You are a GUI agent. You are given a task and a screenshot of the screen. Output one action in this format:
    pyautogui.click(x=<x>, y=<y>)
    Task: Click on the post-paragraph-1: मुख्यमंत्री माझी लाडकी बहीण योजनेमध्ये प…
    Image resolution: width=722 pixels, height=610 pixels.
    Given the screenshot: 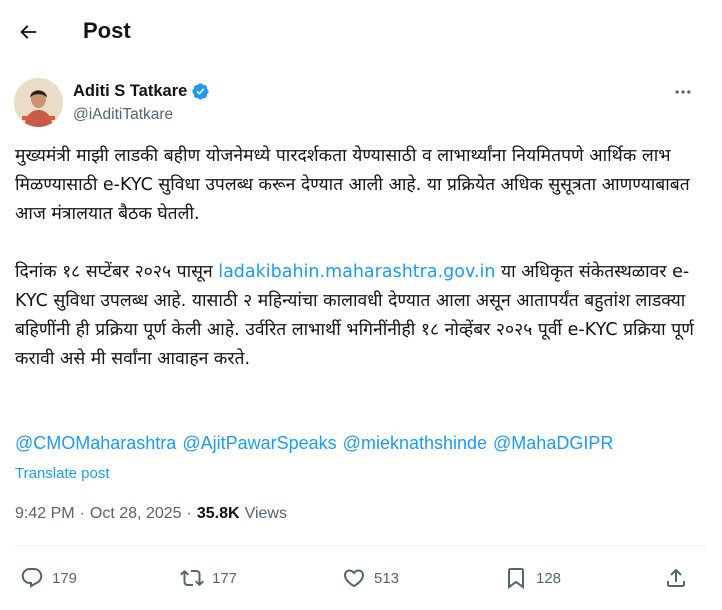 What is the action you would take?
    pyautogui.click(x=352, y=185)
    